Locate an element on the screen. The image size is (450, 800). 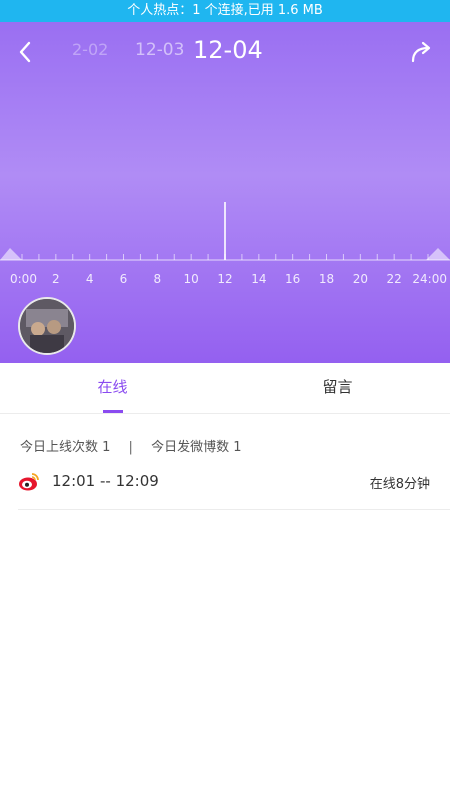
session-row: 12:01 -- 12:09 在线8分钟 is located at coordinates (224, 485).